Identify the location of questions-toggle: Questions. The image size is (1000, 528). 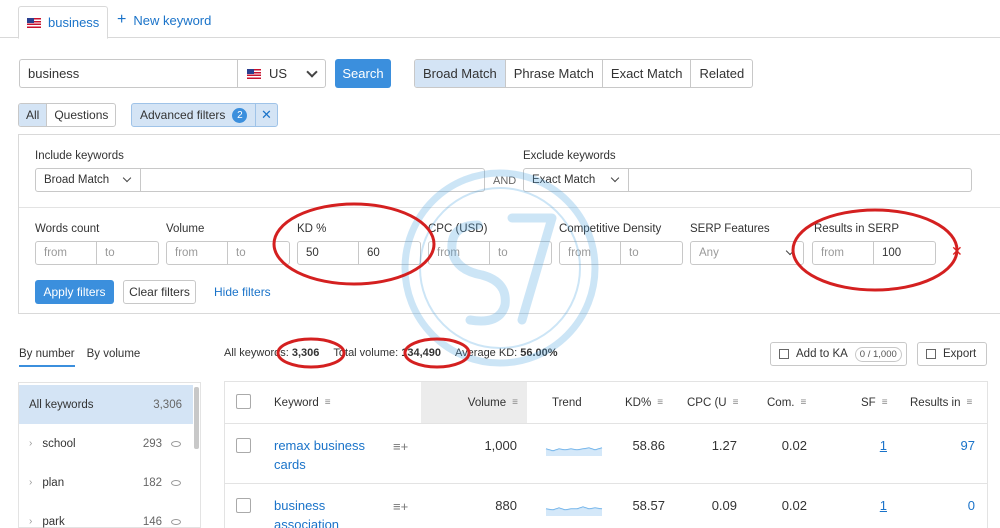
(81, 115).